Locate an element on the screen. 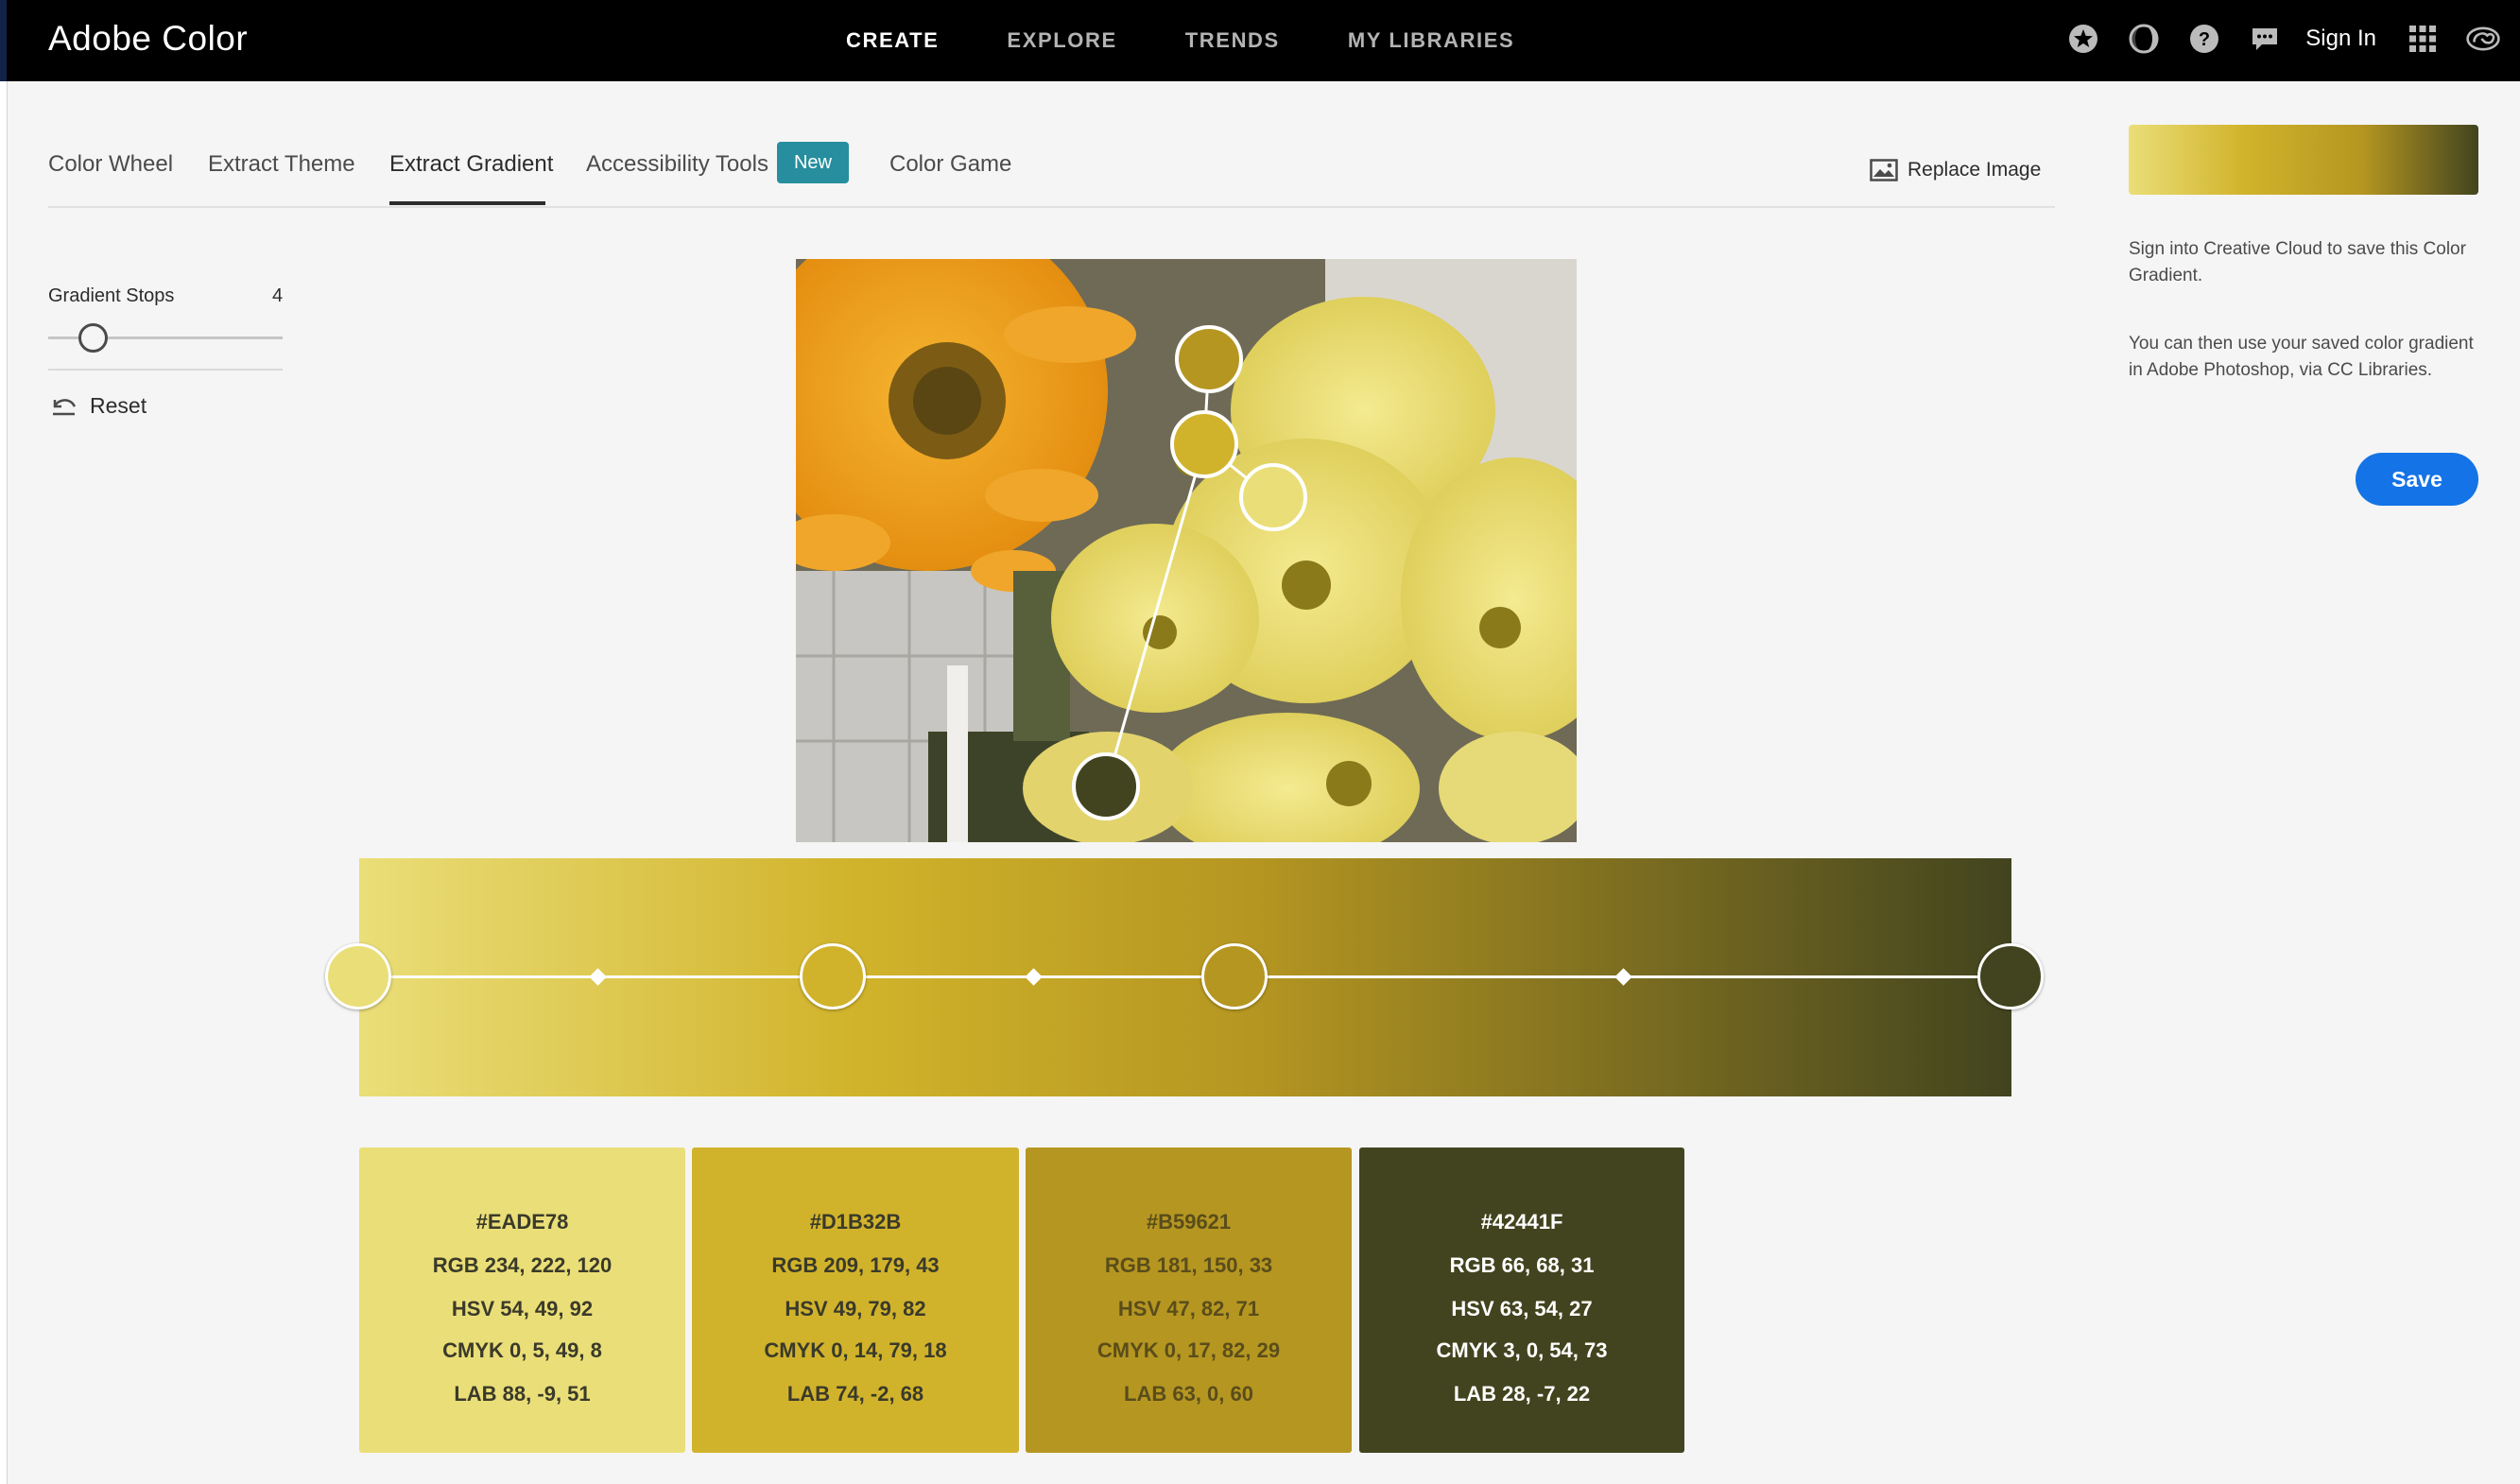 The image size is (2520, 1484). gradient-stops-label: Gradient Stops is located at coordinates (111, 295).